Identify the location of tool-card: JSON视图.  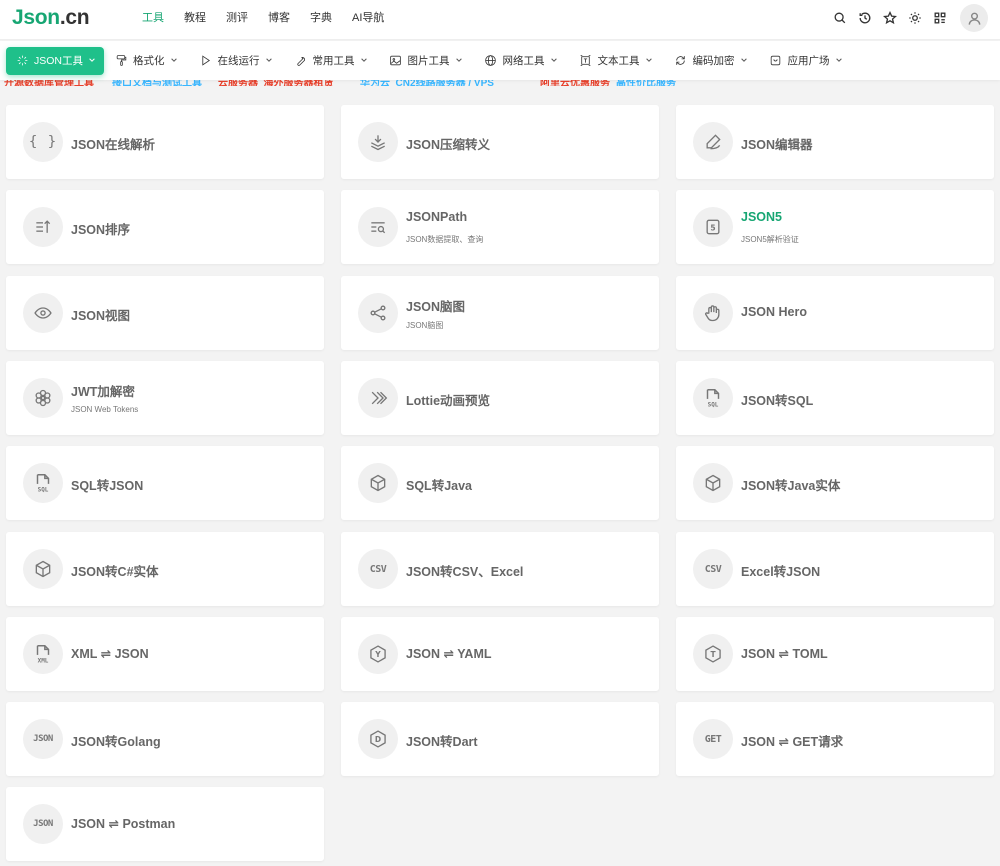
(165, 313).